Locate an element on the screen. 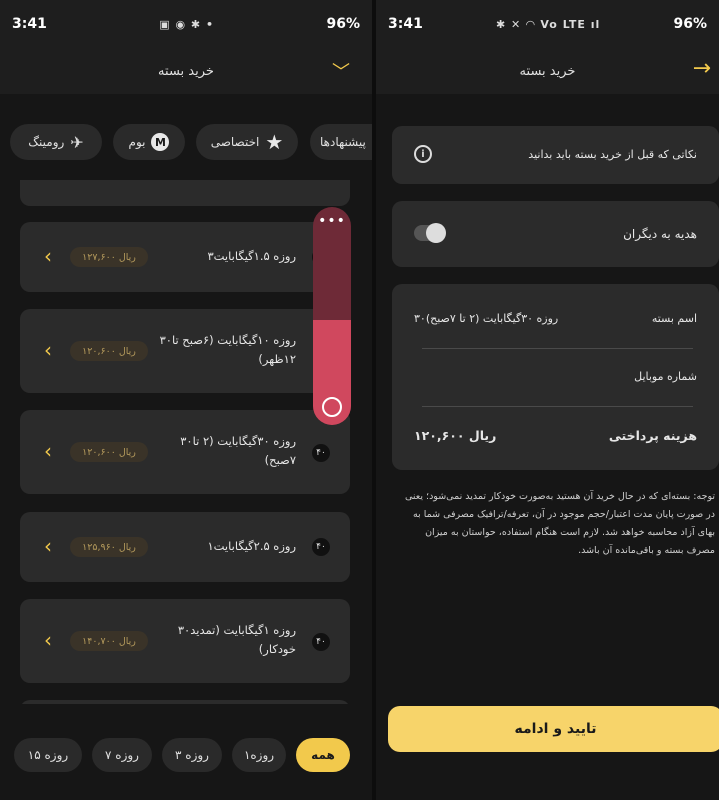 The height and width of the screenshot is (800, 719). star-icon: ★ is located at coordinates (274, 142).